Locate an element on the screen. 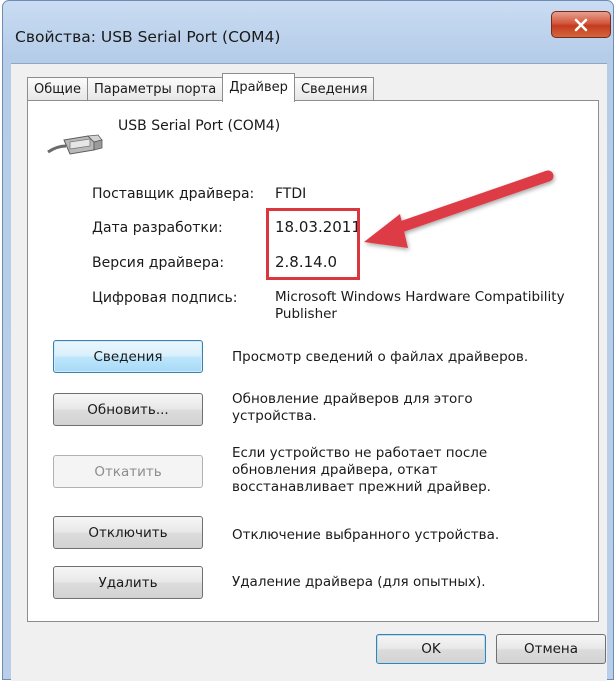 The width and height of the screenshot is (616, 681). usb-plug-icon is located at coordinates (75, 144).